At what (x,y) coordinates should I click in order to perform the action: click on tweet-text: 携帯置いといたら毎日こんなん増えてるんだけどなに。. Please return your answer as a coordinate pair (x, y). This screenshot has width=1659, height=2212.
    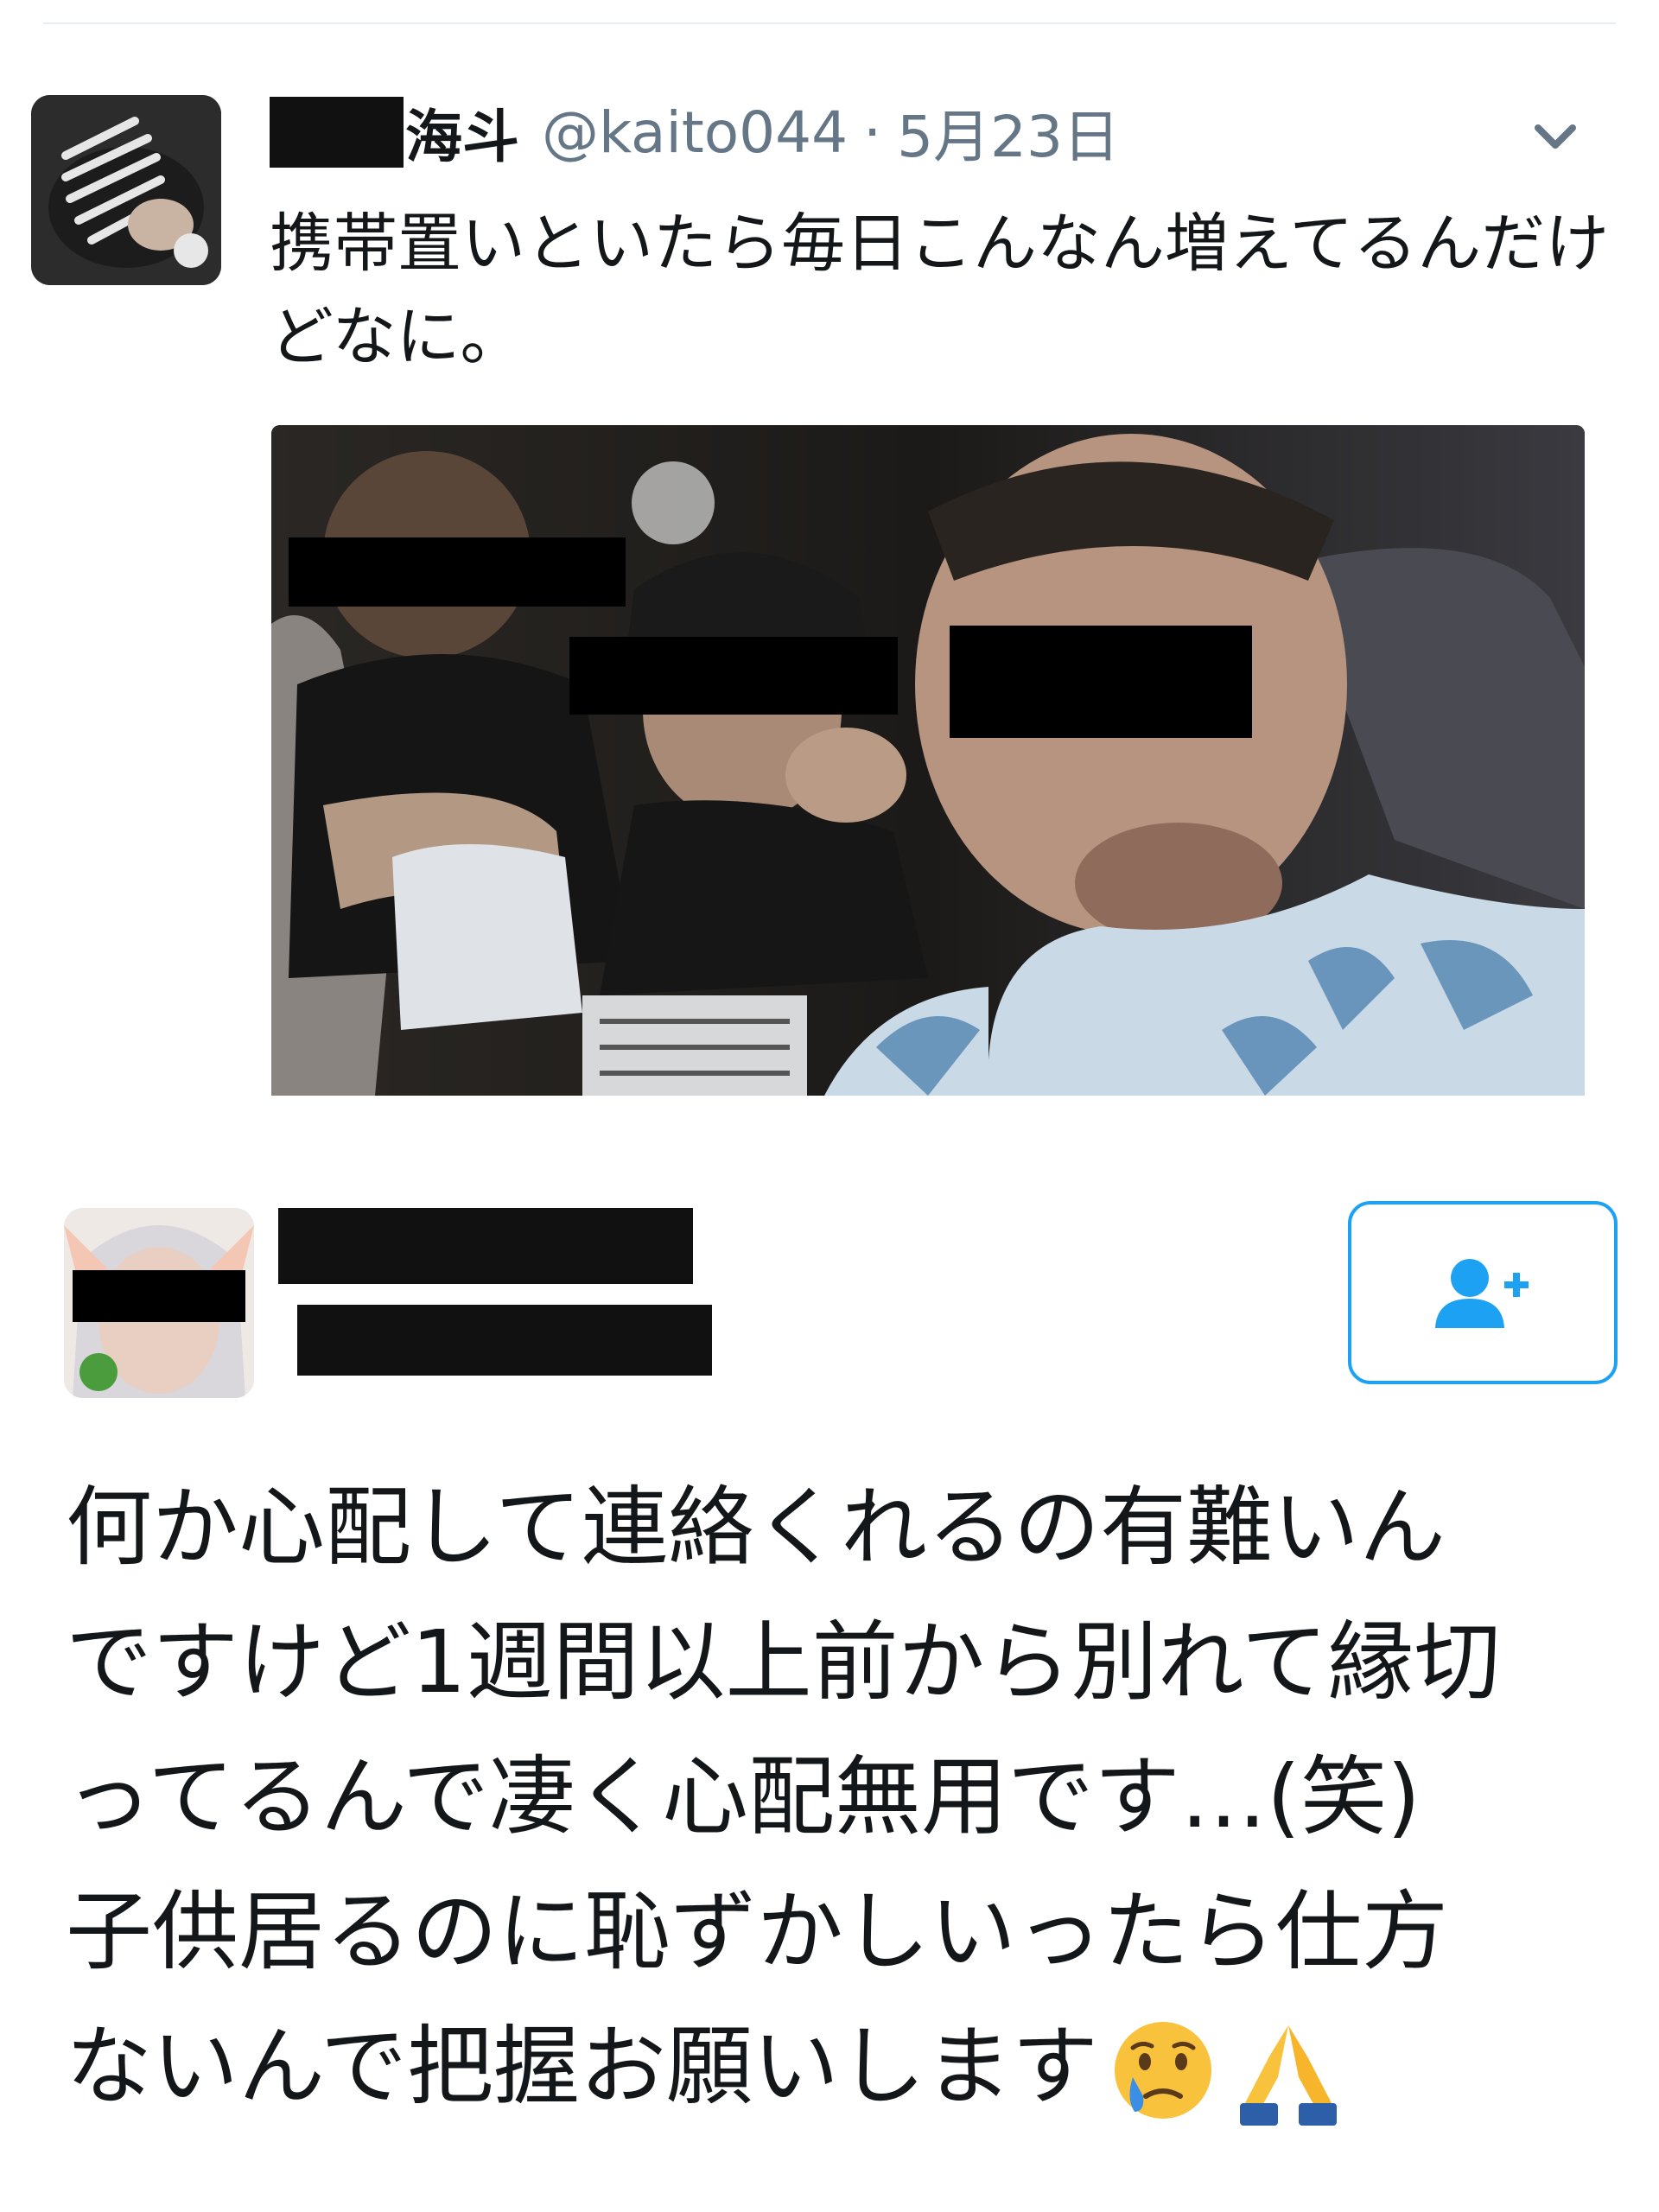
    Looking at the image, I should click on (940, 290).